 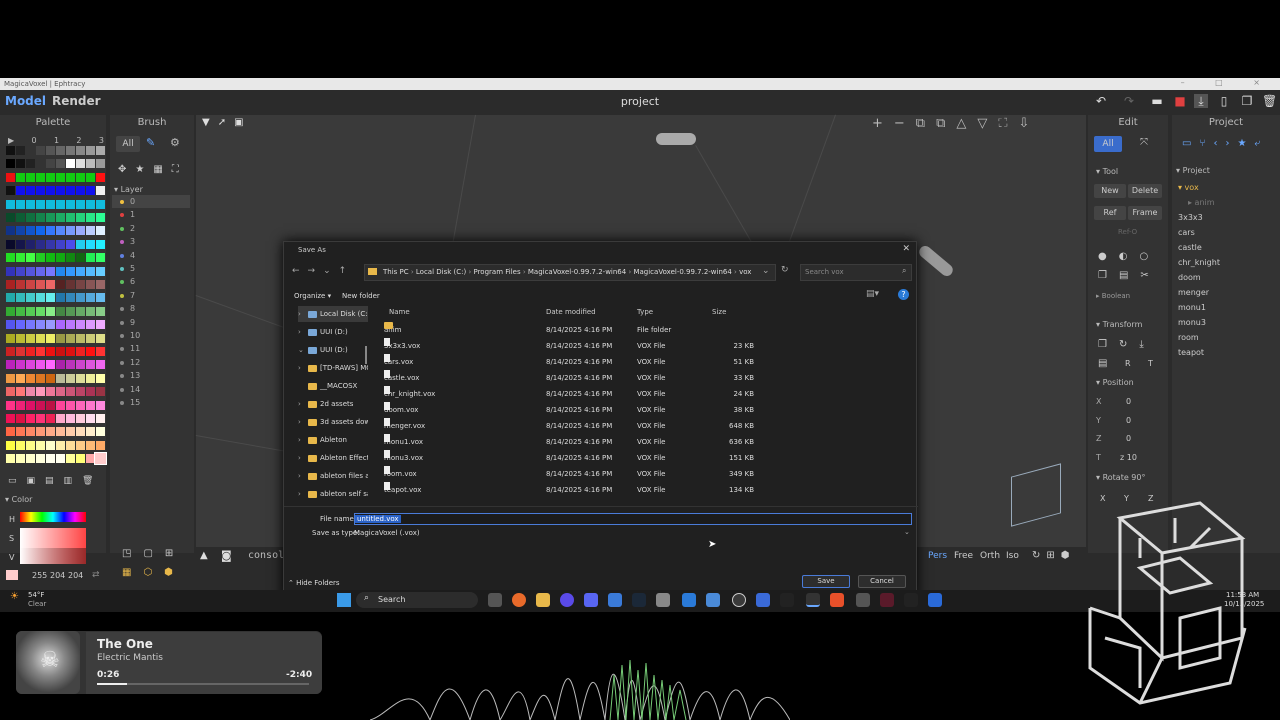 I want to click on nav-item: __MACOSX, so click(x=333, y=386).